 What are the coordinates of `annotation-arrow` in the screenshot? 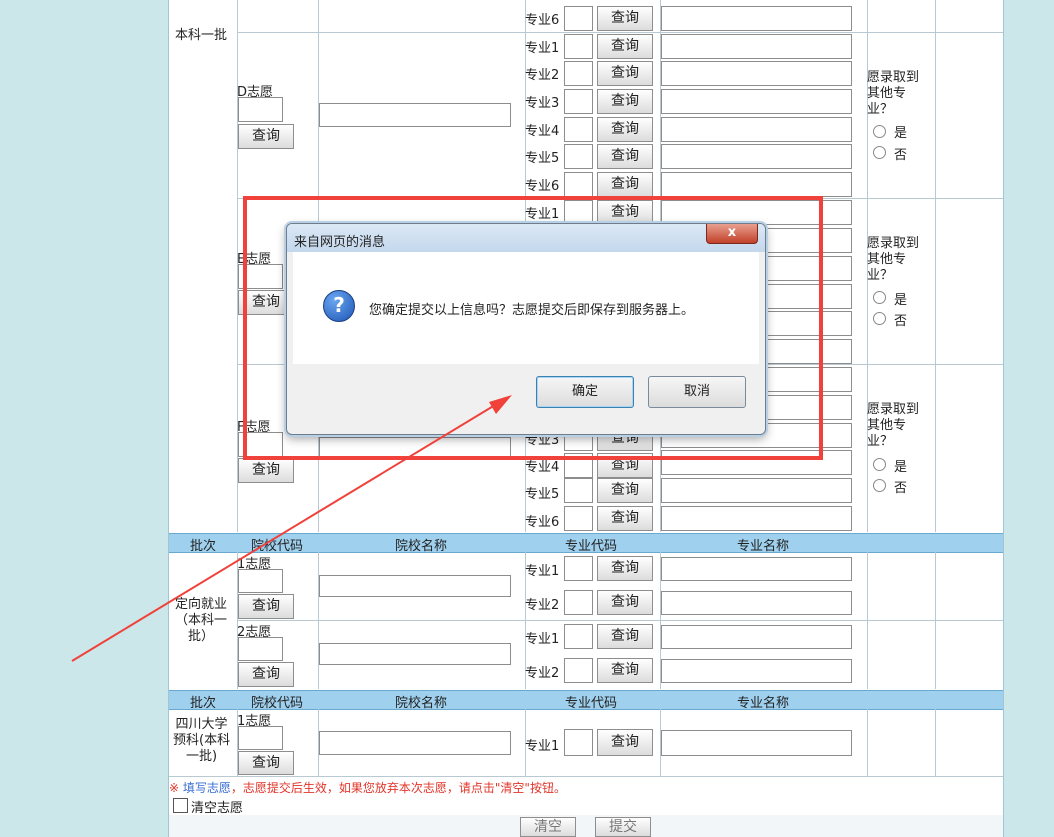 It's located at (291, 528).